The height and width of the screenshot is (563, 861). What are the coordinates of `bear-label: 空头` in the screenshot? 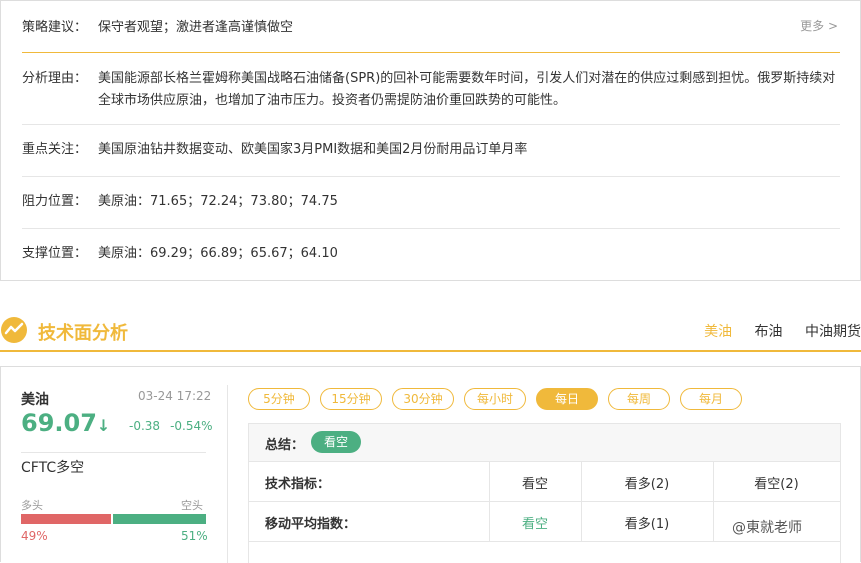 It's located at (192, 505).